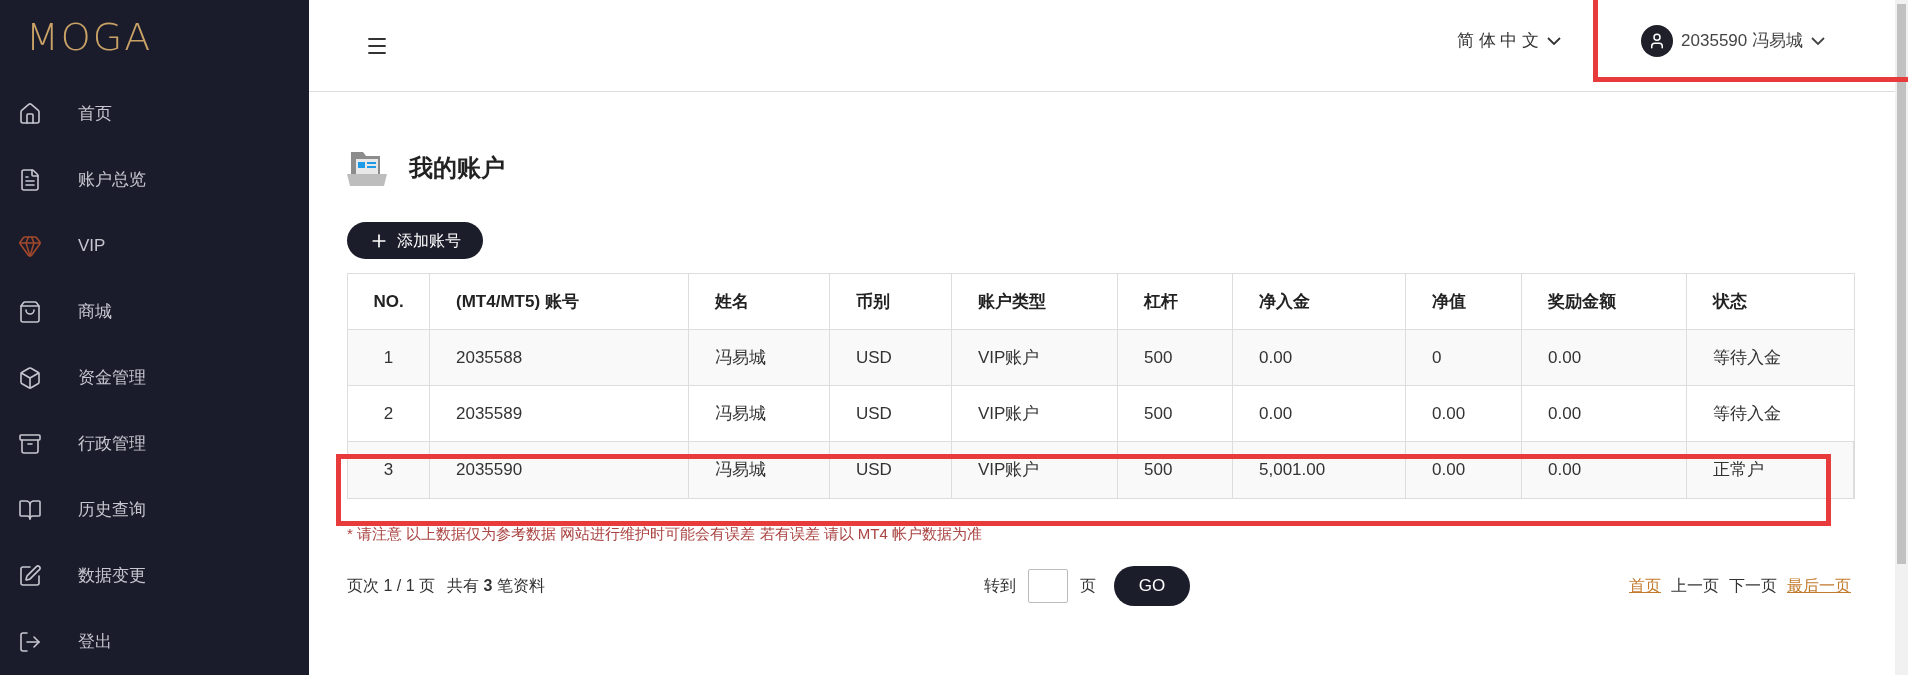 The height and width of the screenshot is (675, 1908). Describe the element at coordinates (1319, 470) in the screenshot. I see `table-cell: 5,001.00` at that location.